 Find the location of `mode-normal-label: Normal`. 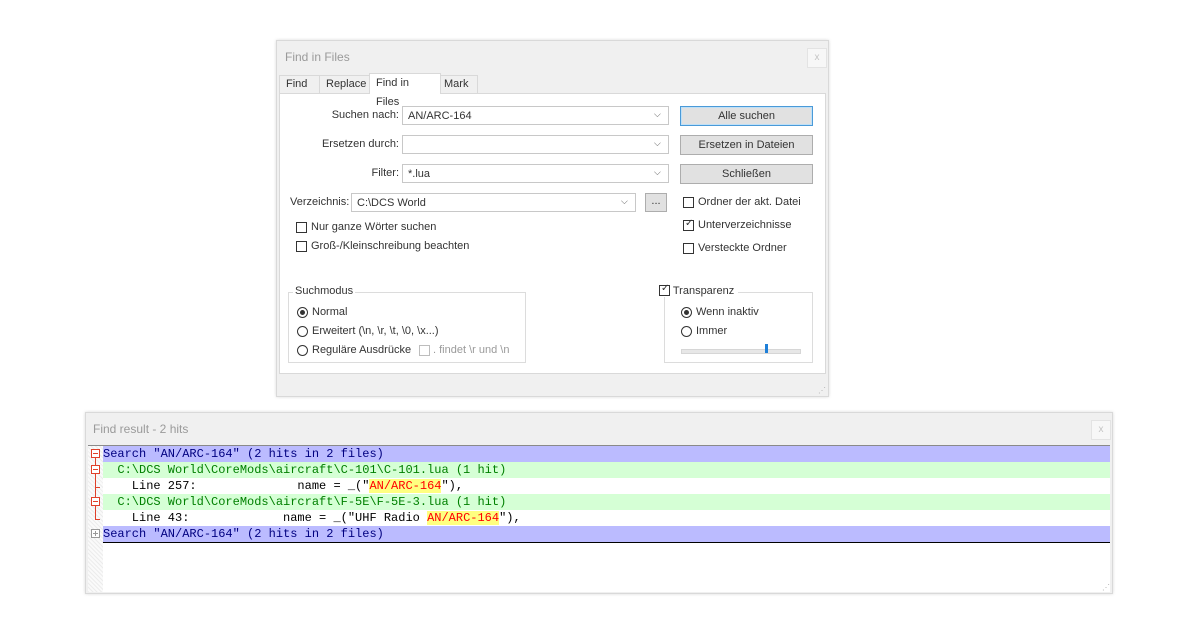

mode-normal-label: Normal is located at coordinates (330, 312).